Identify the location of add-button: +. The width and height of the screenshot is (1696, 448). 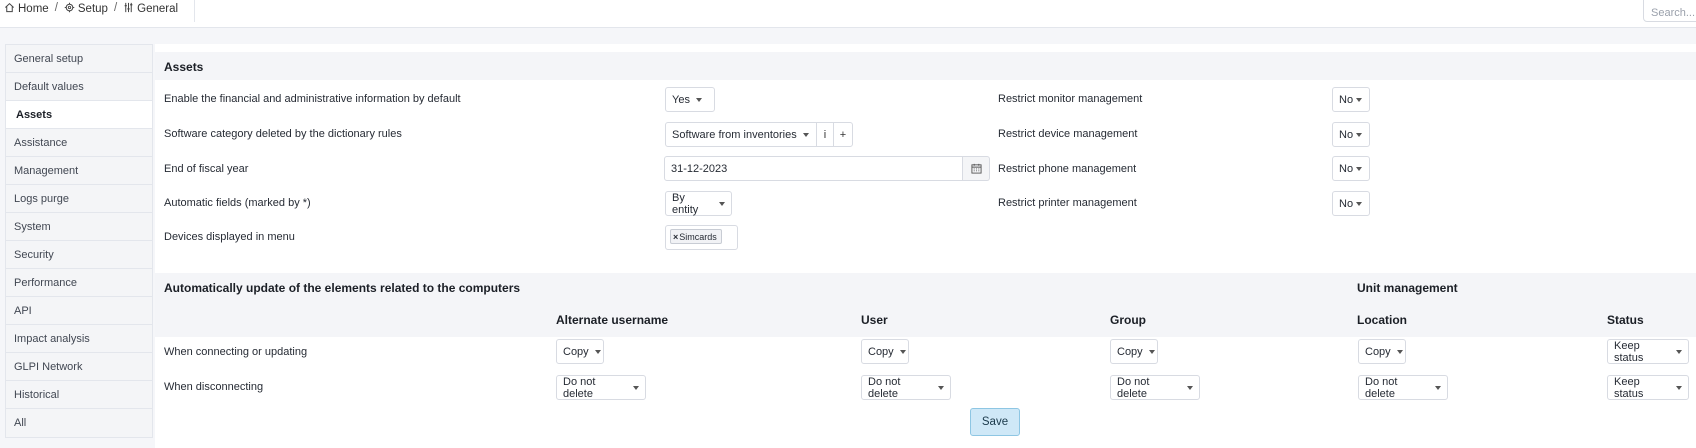
(843, 134).